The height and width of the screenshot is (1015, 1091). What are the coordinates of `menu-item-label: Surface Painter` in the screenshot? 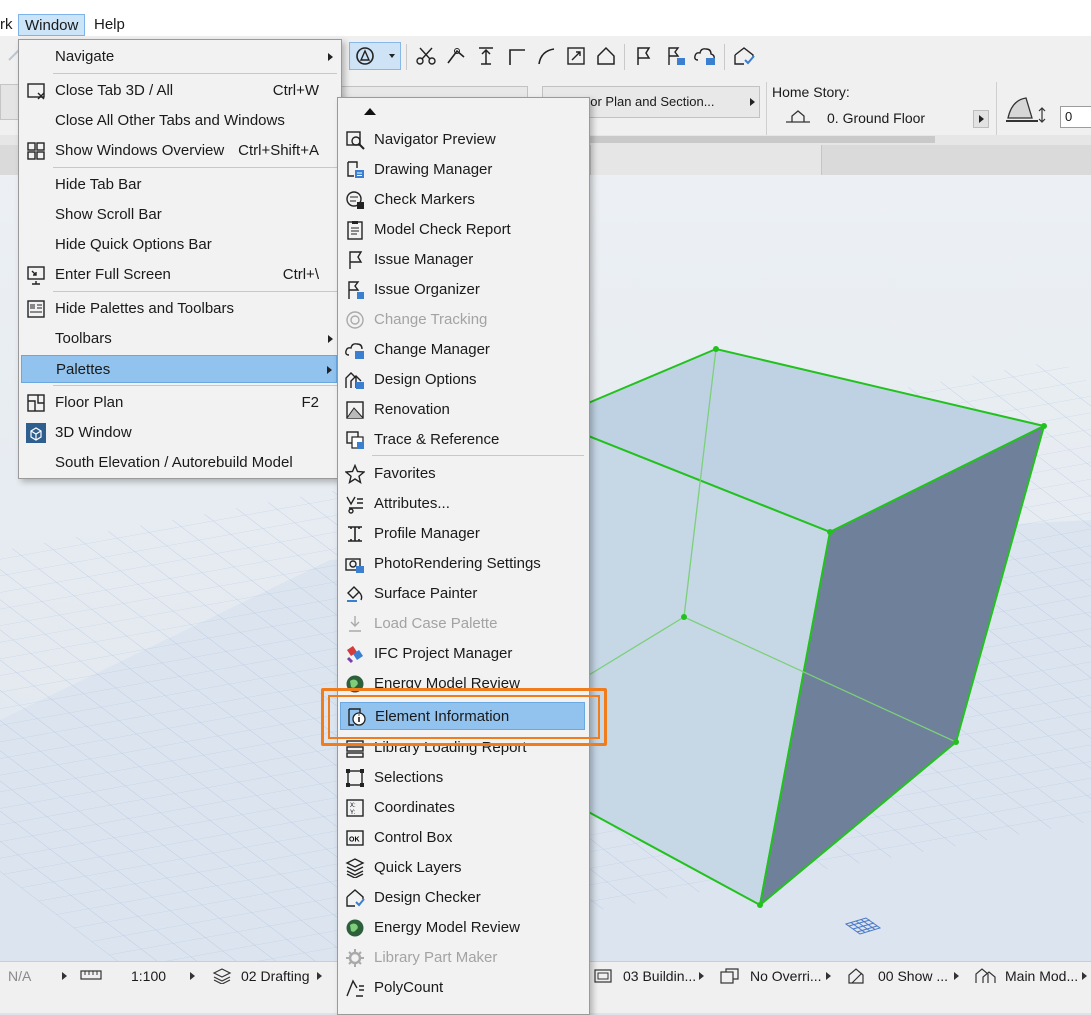 It's located at (426, 593).